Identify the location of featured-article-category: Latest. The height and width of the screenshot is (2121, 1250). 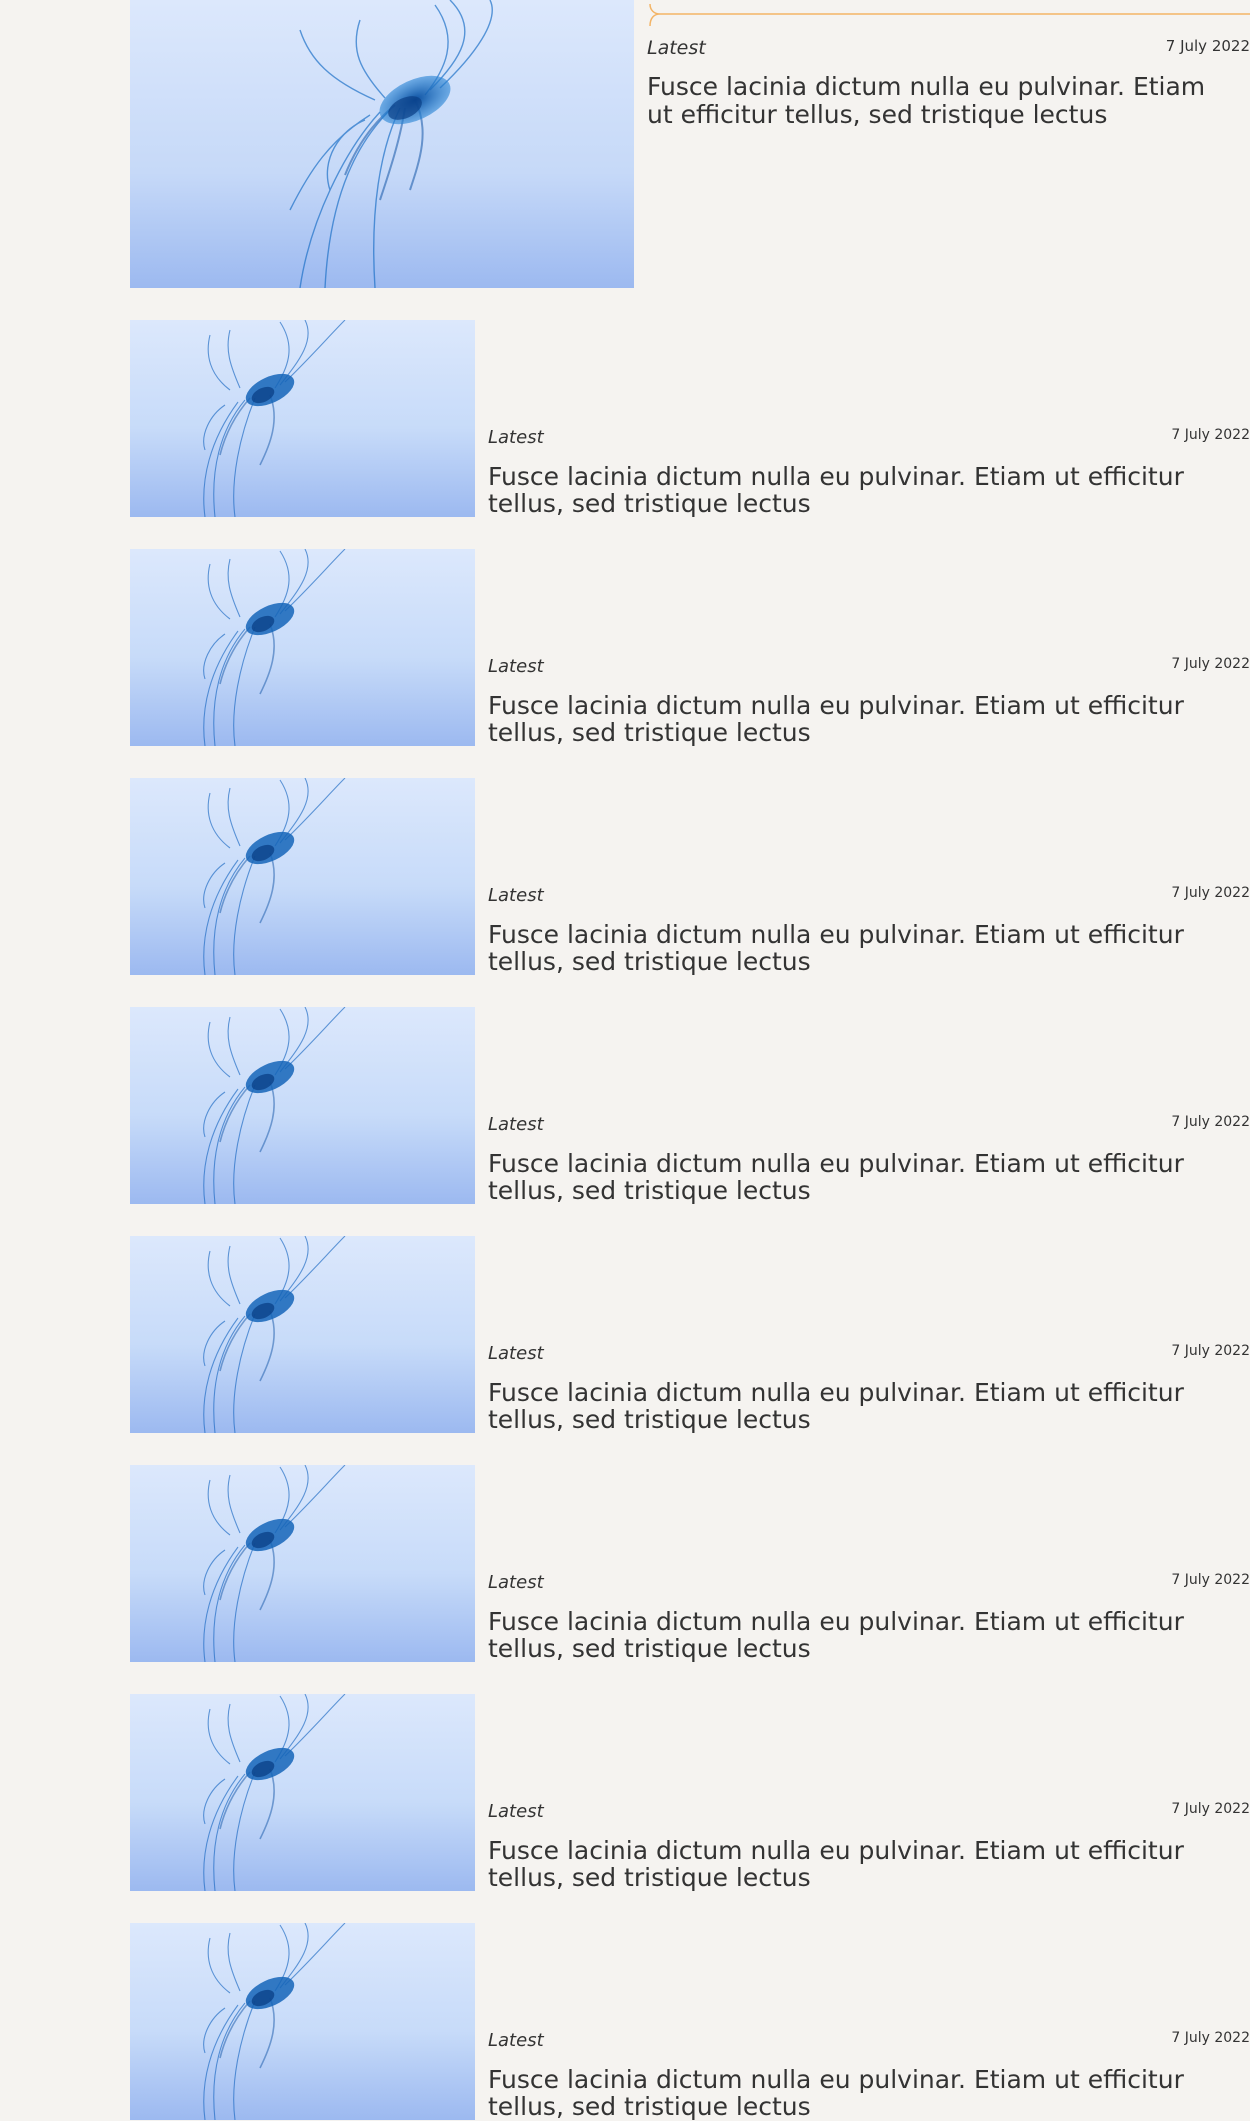
(676, 48).